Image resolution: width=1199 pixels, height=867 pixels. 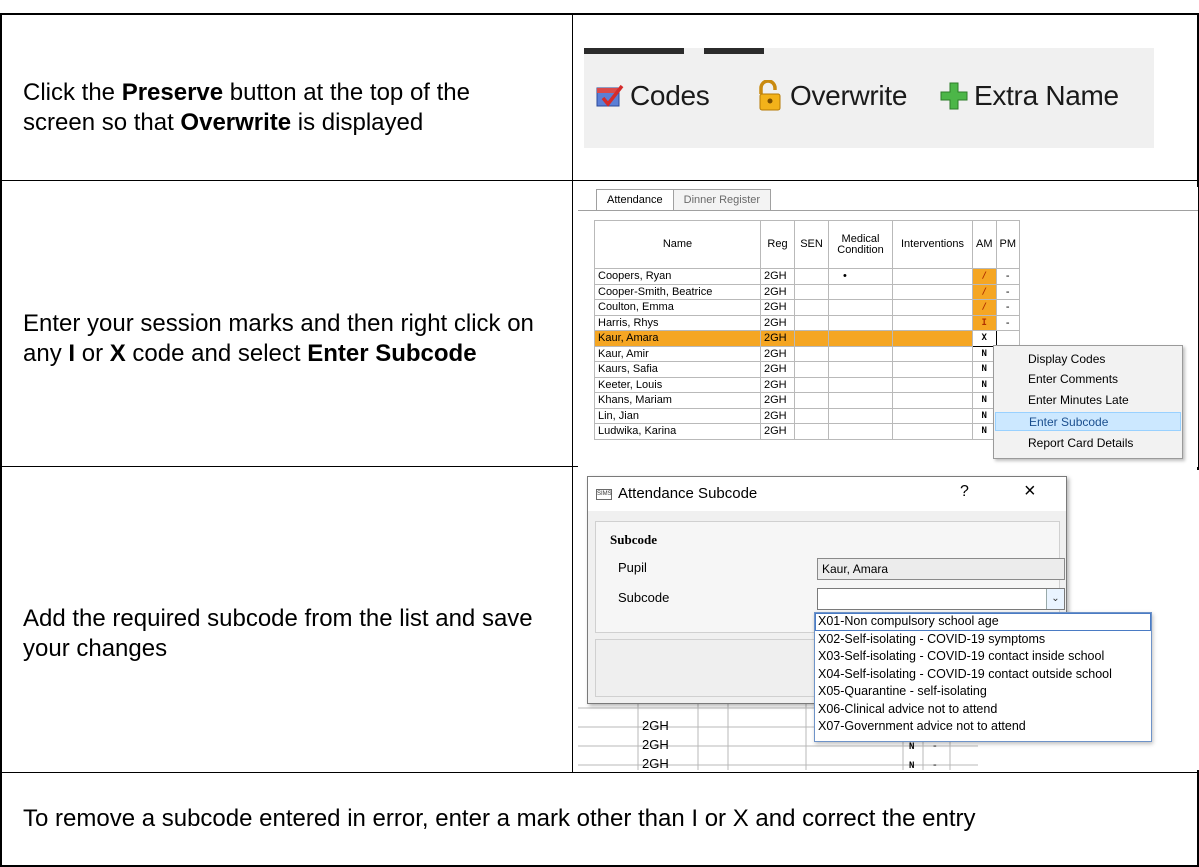 I want to click on menu-item-display-codes: Display Codes, so click(x=1088, y=359).